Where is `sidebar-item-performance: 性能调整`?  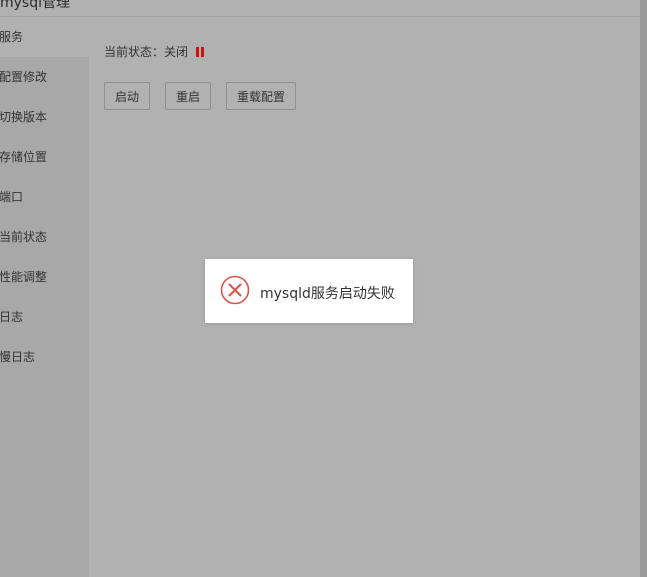
sidebar-item-performance: 性能调整 is located at coordinates (44, 277).